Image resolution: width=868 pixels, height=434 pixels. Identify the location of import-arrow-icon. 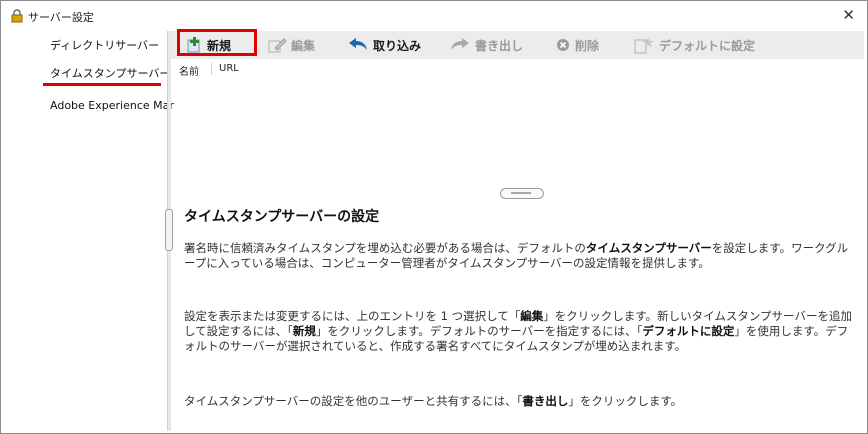
(358, 44).